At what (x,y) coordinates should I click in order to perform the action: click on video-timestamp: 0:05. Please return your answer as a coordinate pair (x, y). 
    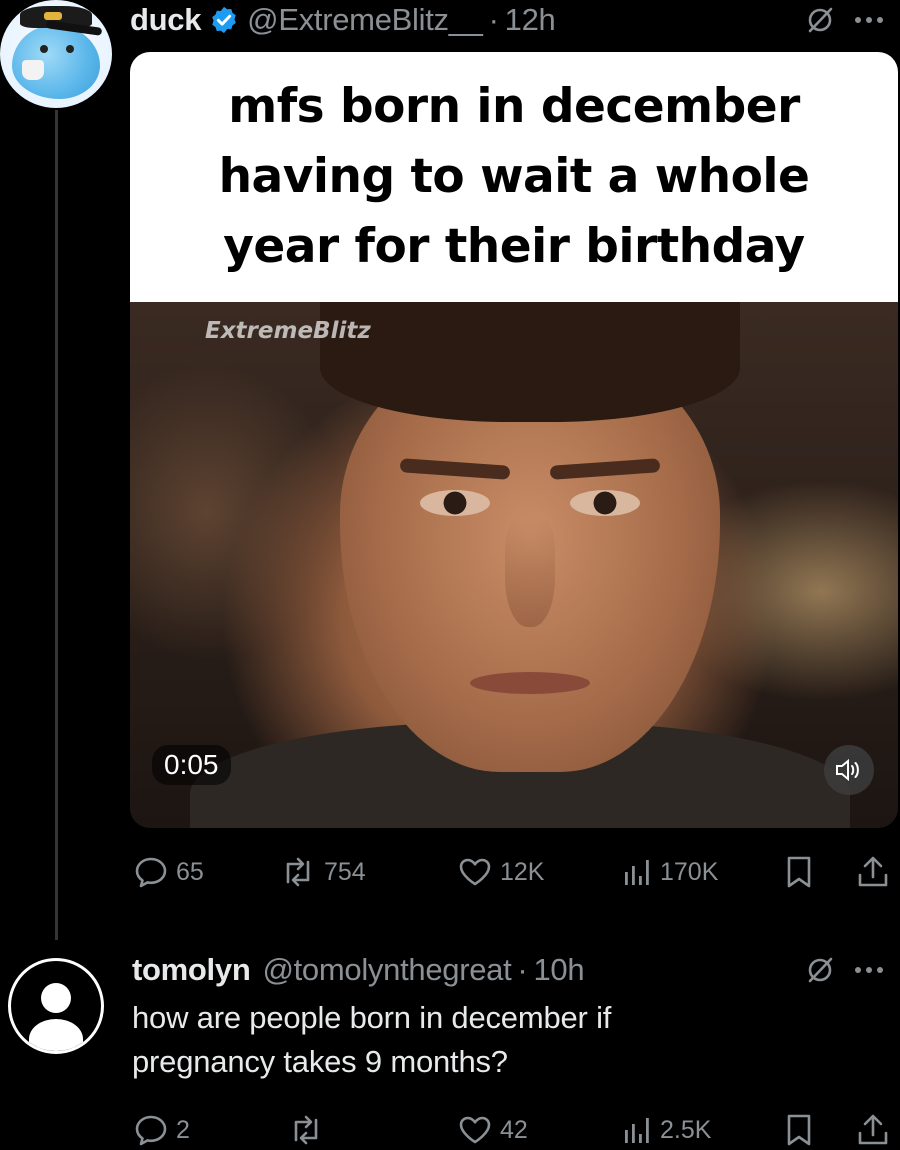
    Looking at the image, I should click on (191, 765).